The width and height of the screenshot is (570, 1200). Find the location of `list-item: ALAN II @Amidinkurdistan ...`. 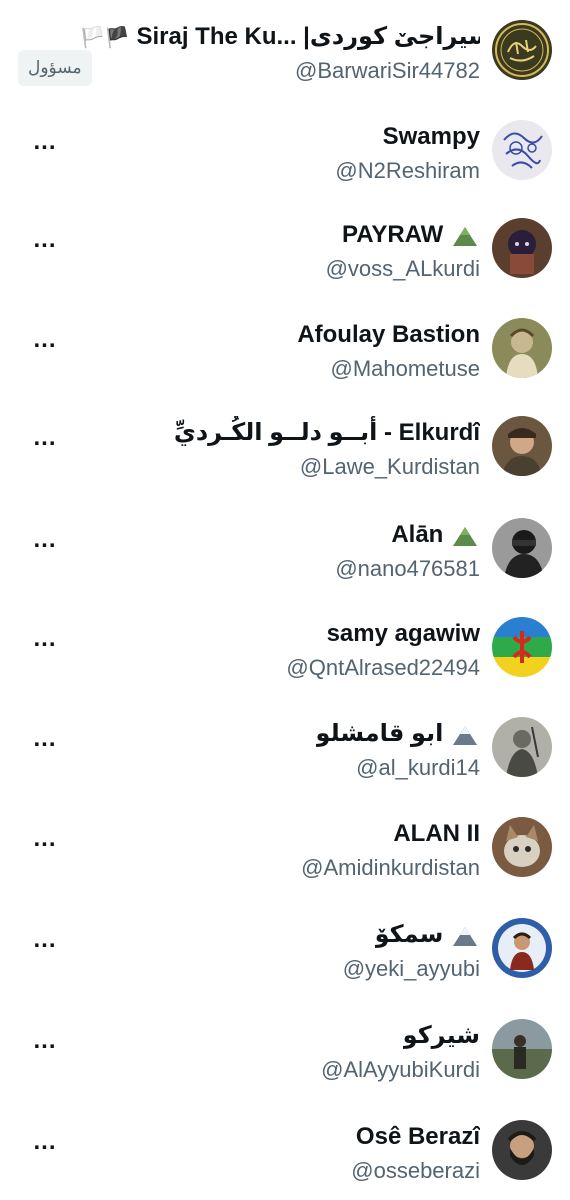

list-item: ALAN II @Amidinkurdistan ... is located at coordinates (285, 865).